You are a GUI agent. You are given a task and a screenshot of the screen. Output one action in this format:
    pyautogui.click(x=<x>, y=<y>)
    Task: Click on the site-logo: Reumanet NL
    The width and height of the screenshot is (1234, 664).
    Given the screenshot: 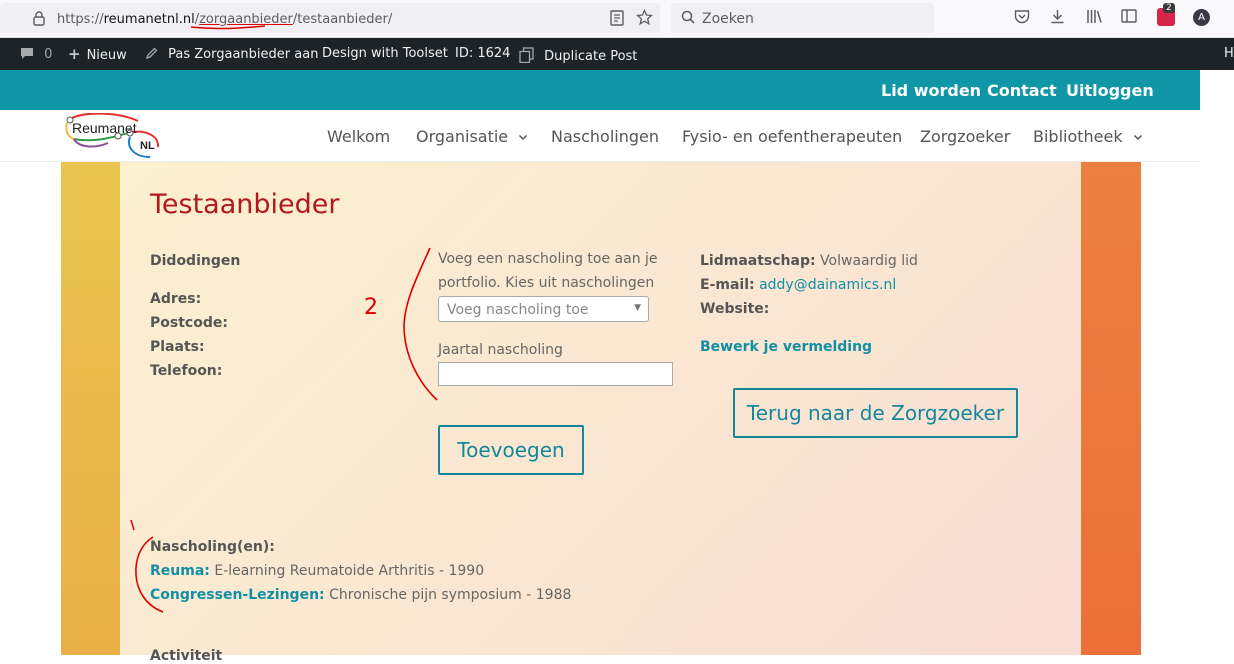 What is the action you would take?
    pyautogui.click(x=113, y=135)
    